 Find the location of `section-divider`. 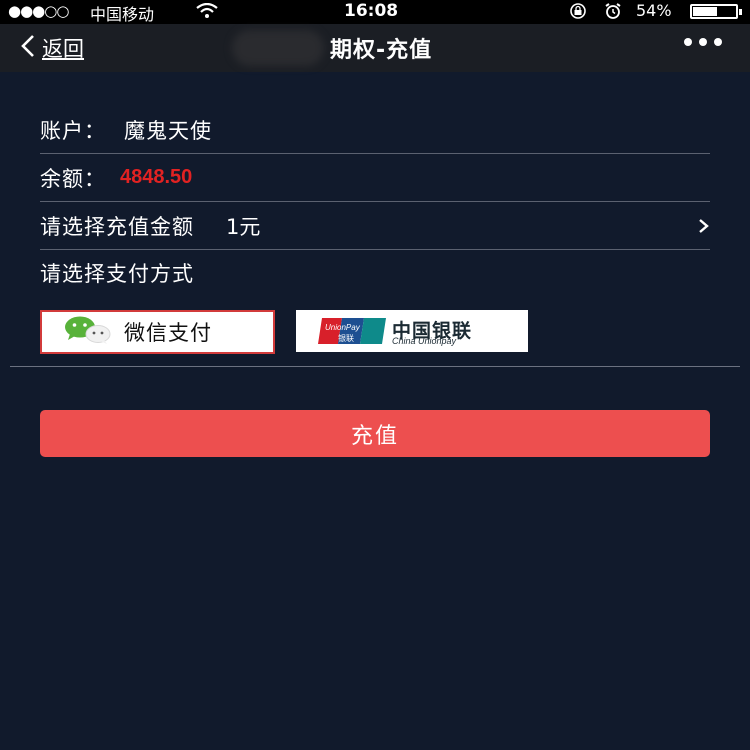

section-divider is located at coordinates (375, 366).